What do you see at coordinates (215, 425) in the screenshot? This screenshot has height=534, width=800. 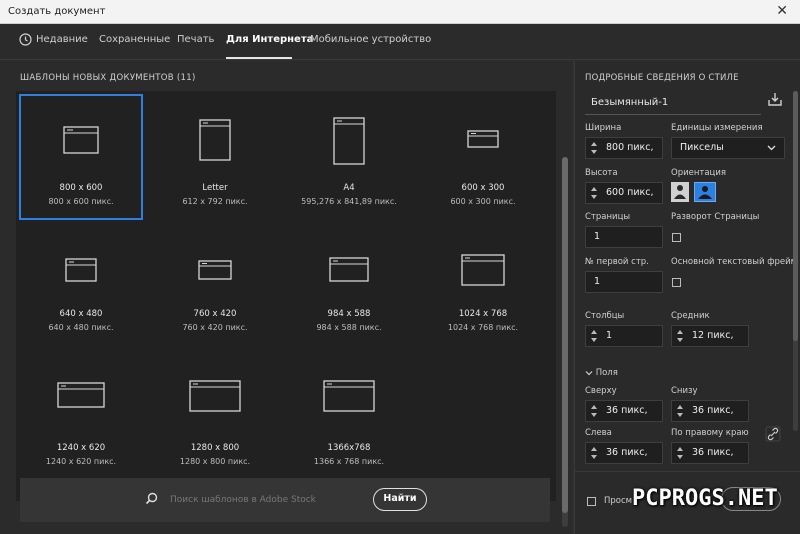 I see `template-tile: 1280 x 800 1280 x 800 пикс.` at bounding box center [215, 425].